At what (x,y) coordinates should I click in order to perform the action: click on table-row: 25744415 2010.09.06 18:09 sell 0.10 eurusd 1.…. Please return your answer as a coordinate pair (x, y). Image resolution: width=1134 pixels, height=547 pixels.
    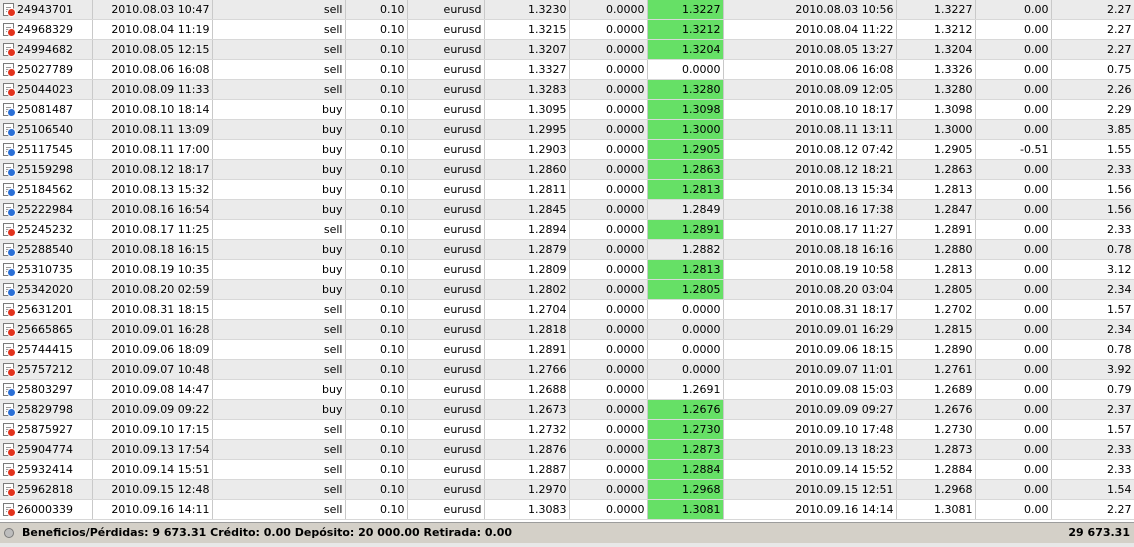
    Looking at the image, I should click on (567, 349).